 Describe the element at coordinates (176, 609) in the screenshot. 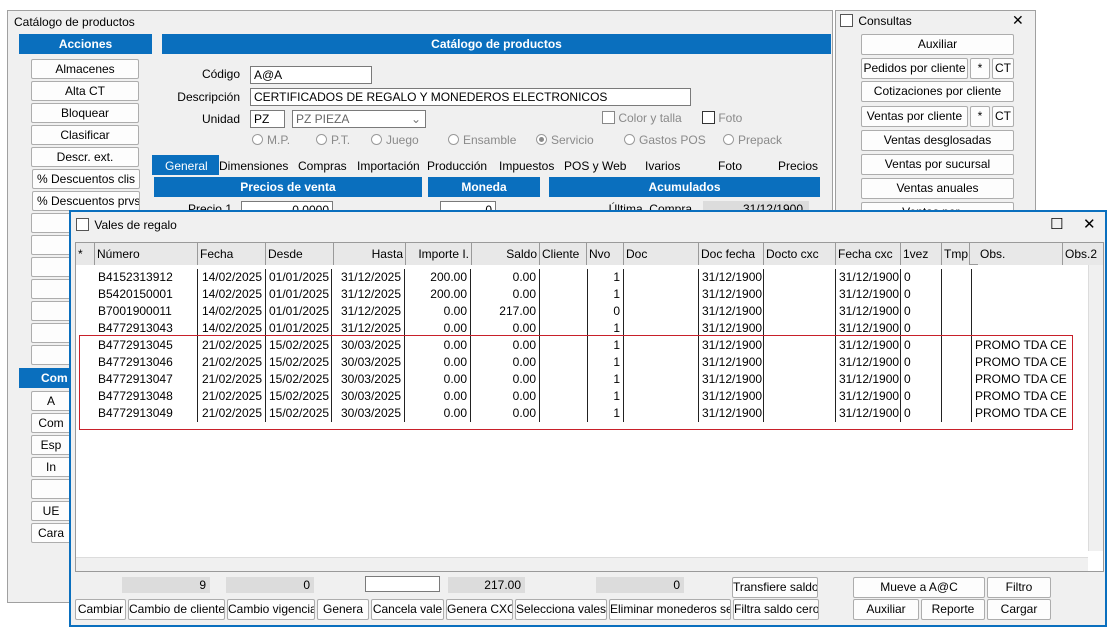

I see `button-cambio-de-cliente: Cambio de cliente` at that location.